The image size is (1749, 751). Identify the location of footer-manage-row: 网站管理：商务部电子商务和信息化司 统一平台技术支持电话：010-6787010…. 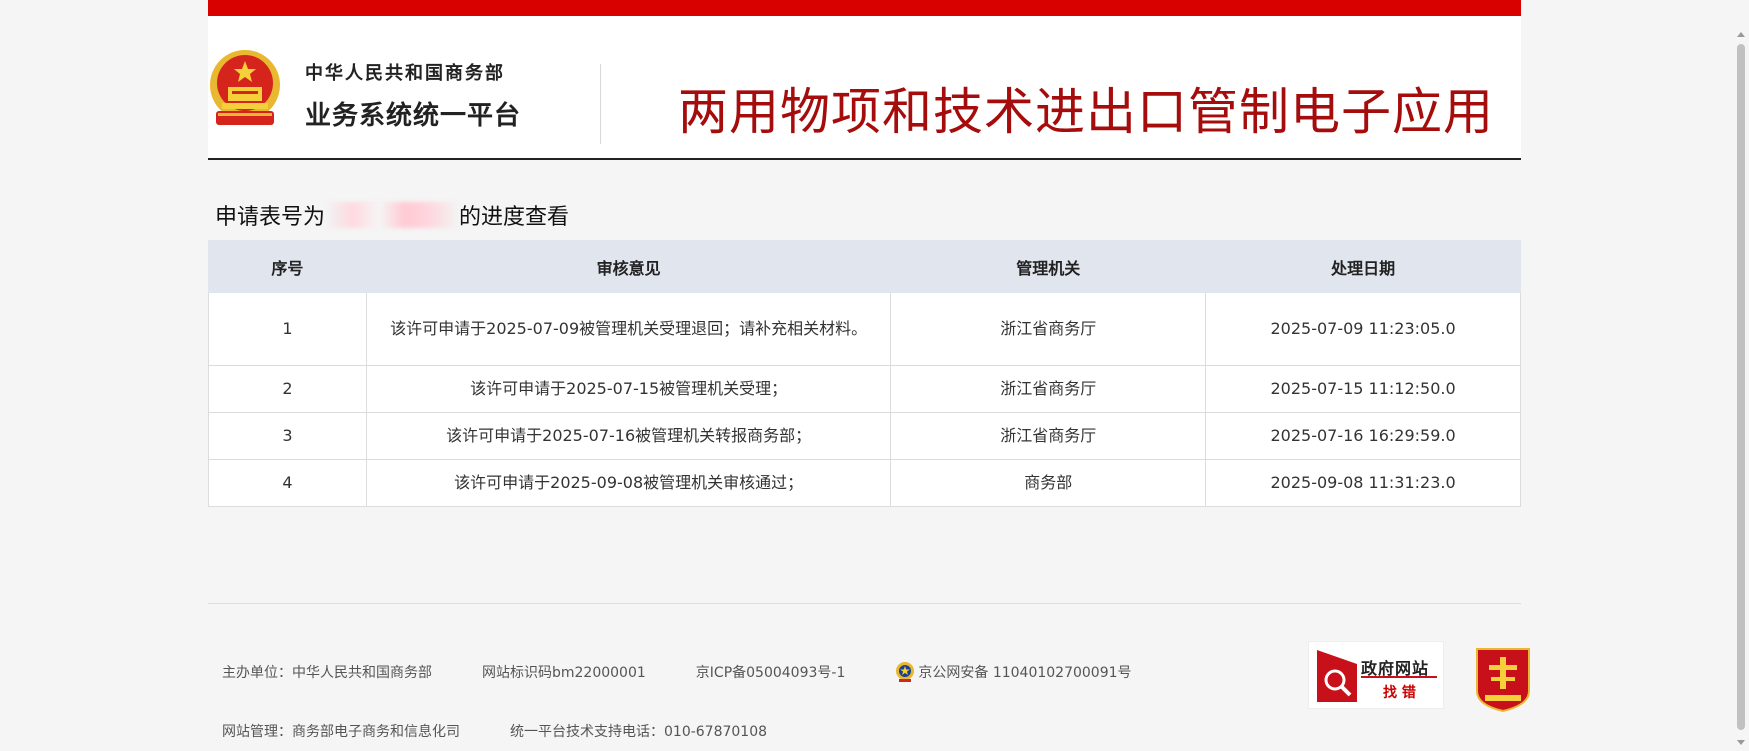
(519, 731).